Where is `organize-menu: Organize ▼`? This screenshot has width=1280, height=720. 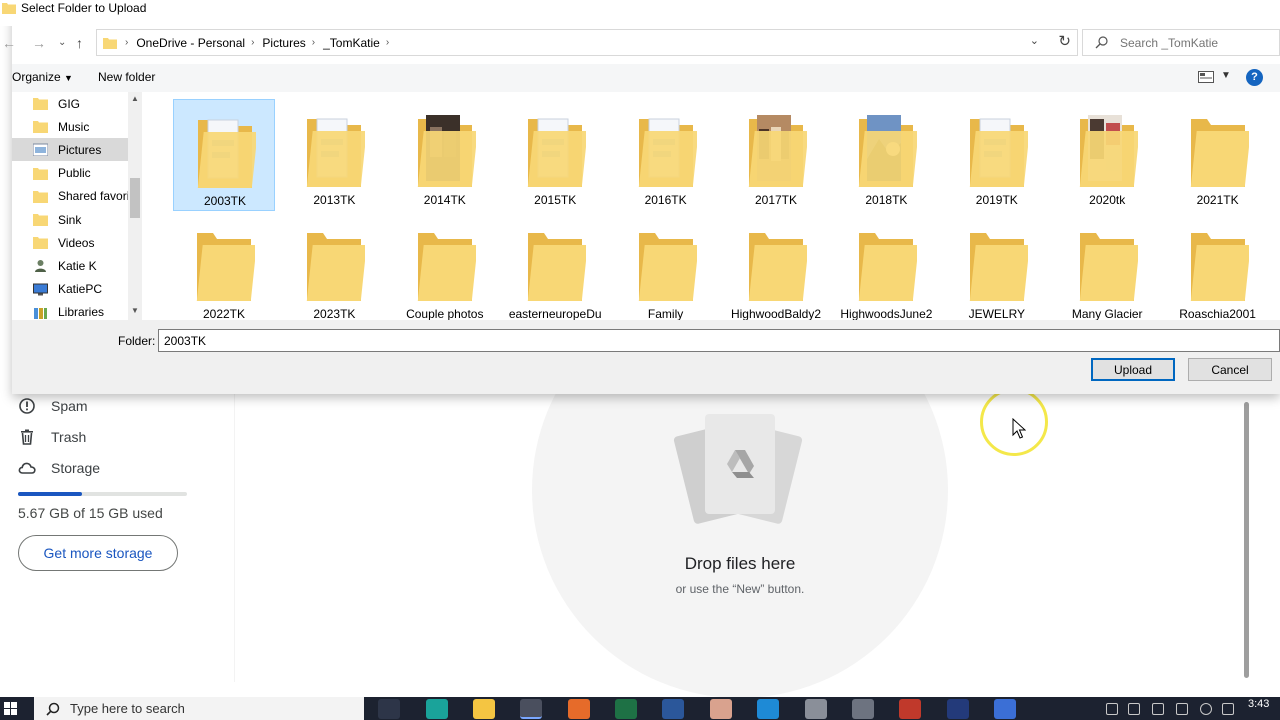
organize-menu: Organize ▼ is located at coordinates (42, 77).